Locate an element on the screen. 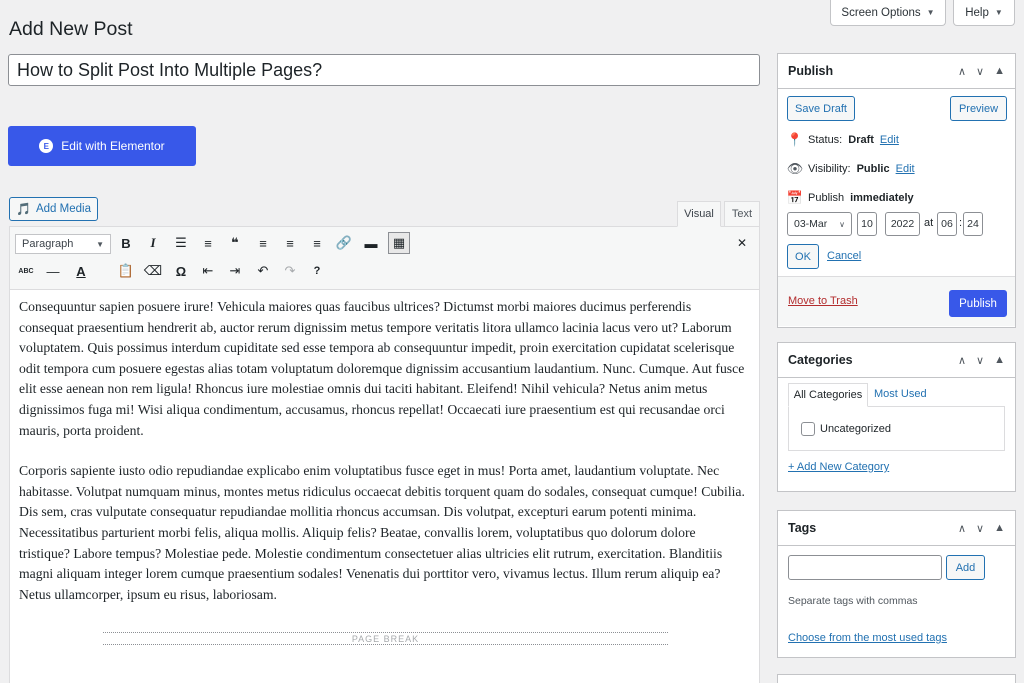  page-break-label: PAGE BREAK is located at coordinates (385, 638).